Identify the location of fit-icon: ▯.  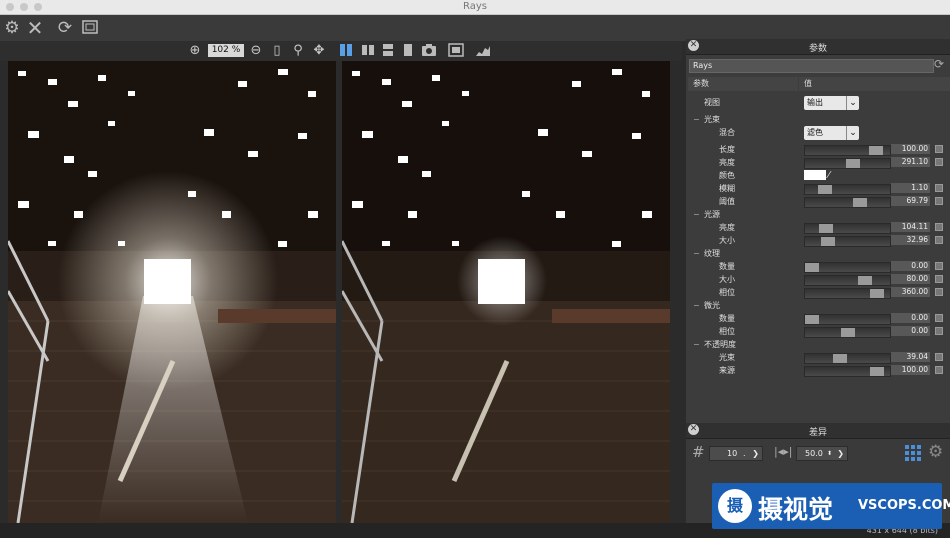
(277, 51).